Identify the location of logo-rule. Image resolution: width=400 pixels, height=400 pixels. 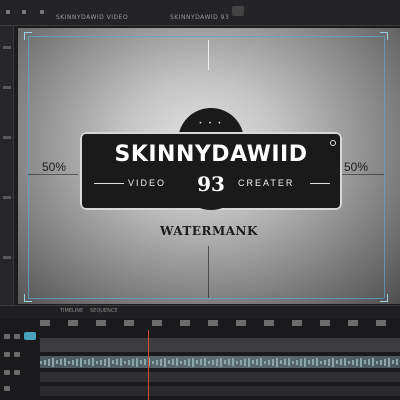
(320, 183).